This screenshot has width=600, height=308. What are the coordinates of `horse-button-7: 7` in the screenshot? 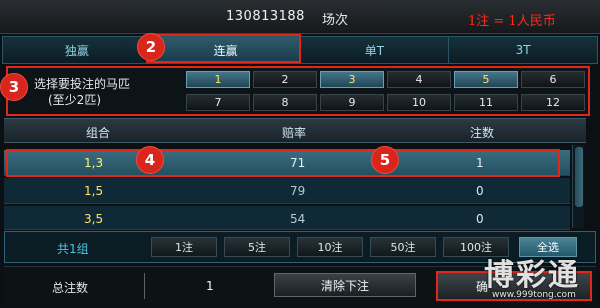 It's located at (218, 102).